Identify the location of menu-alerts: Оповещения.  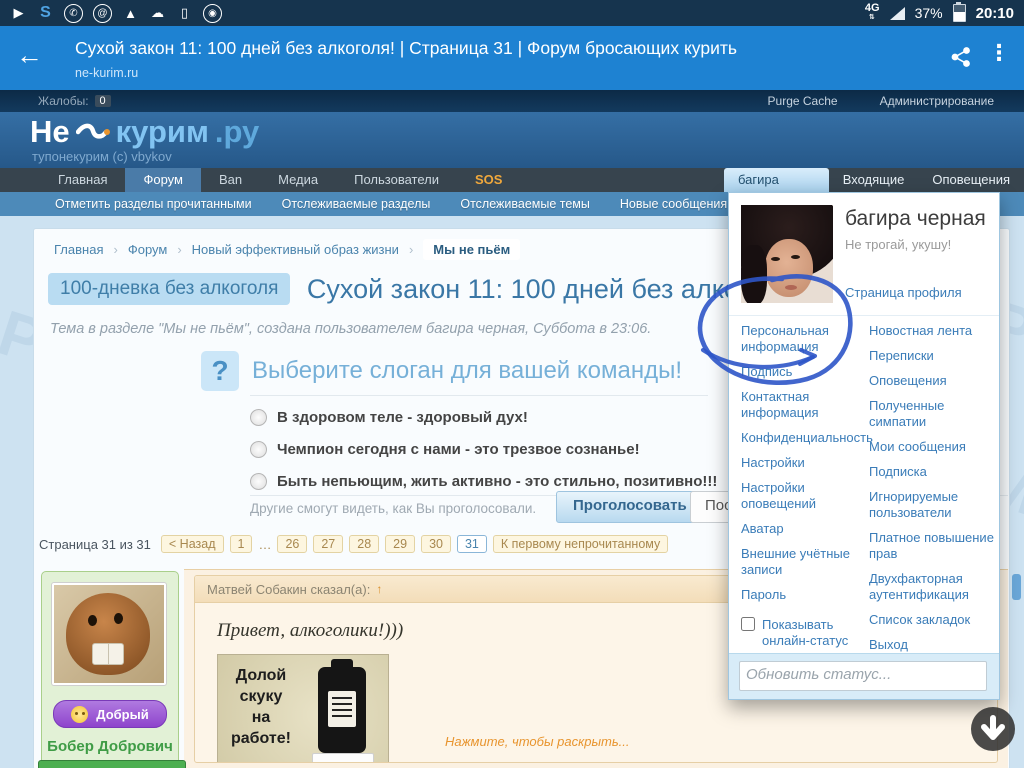
(933, 381).